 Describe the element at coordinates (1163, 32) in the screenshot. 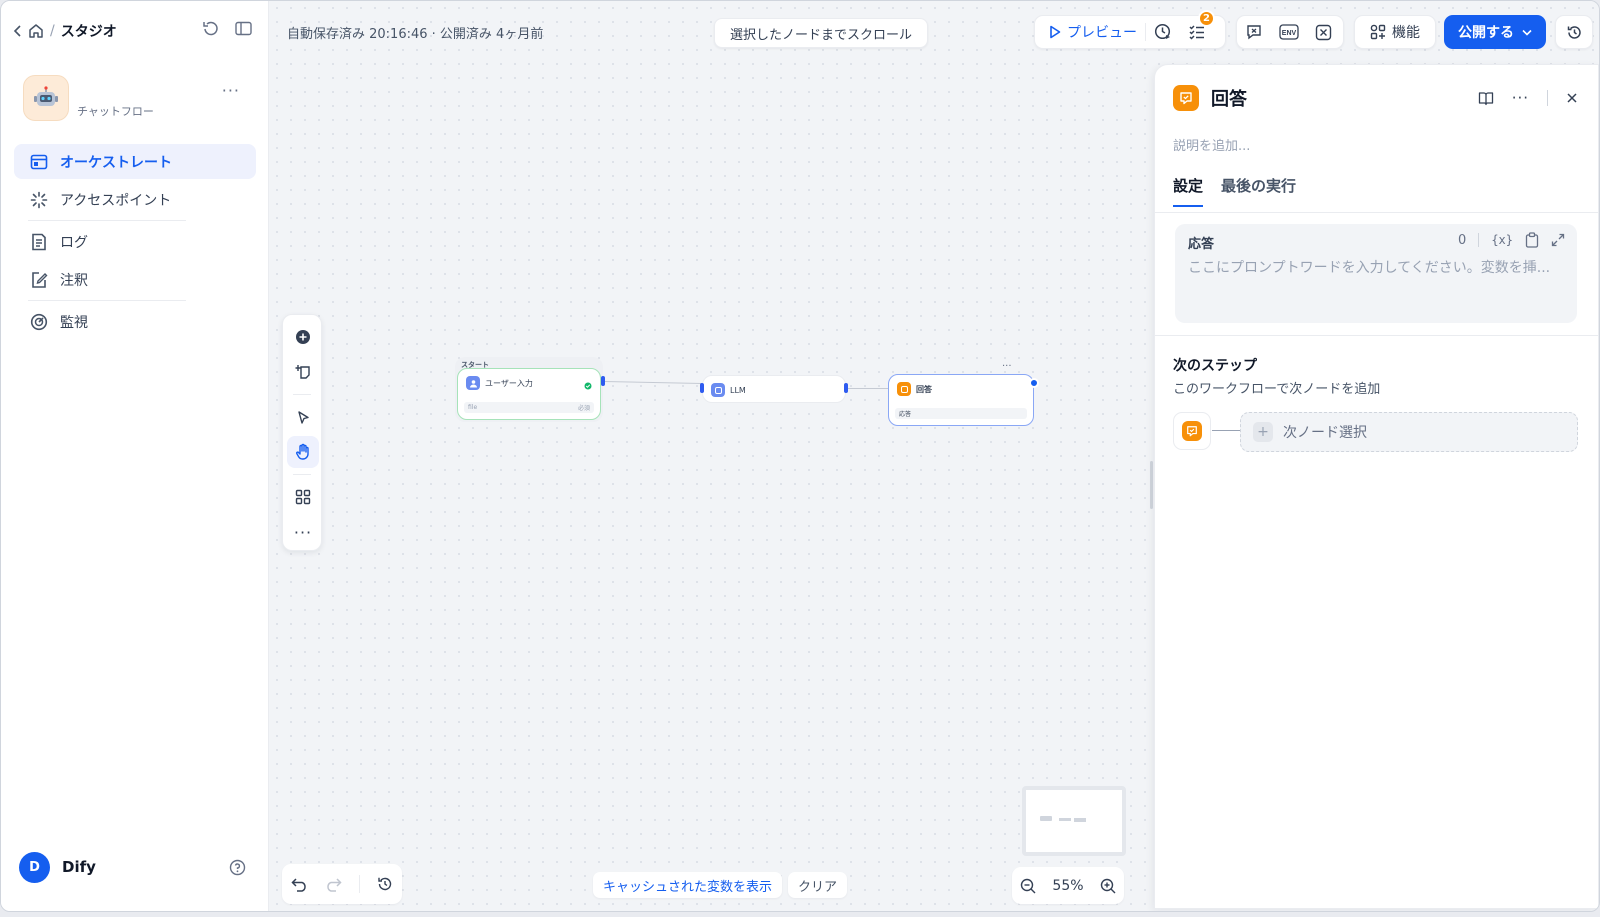

I see `run-history-button` at that location.